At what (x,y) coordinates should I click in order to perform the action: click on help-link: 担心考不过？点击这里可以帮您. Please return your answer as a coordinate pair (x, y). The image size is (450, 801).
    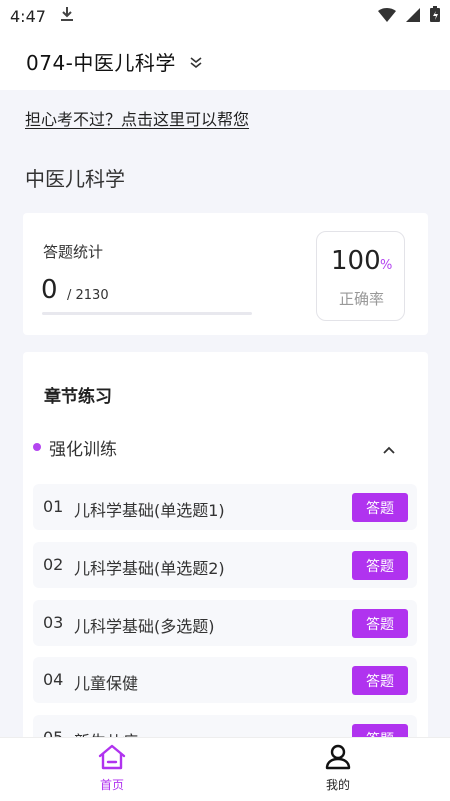
    Looking at the image, I should click on (137, 118).